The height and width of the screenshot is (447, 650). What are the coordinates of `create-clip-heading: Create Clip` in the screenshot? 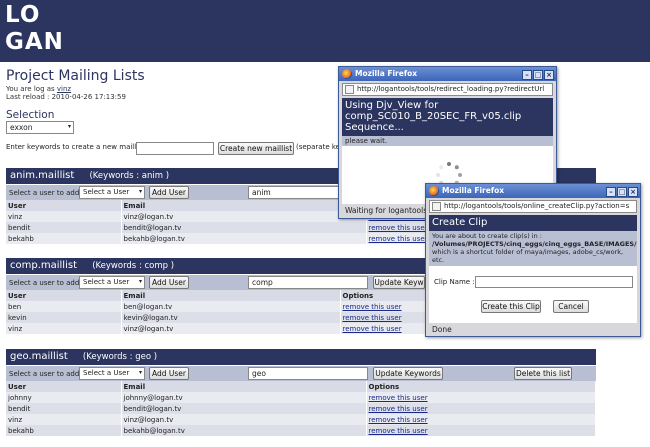 It's located at (533, 223).